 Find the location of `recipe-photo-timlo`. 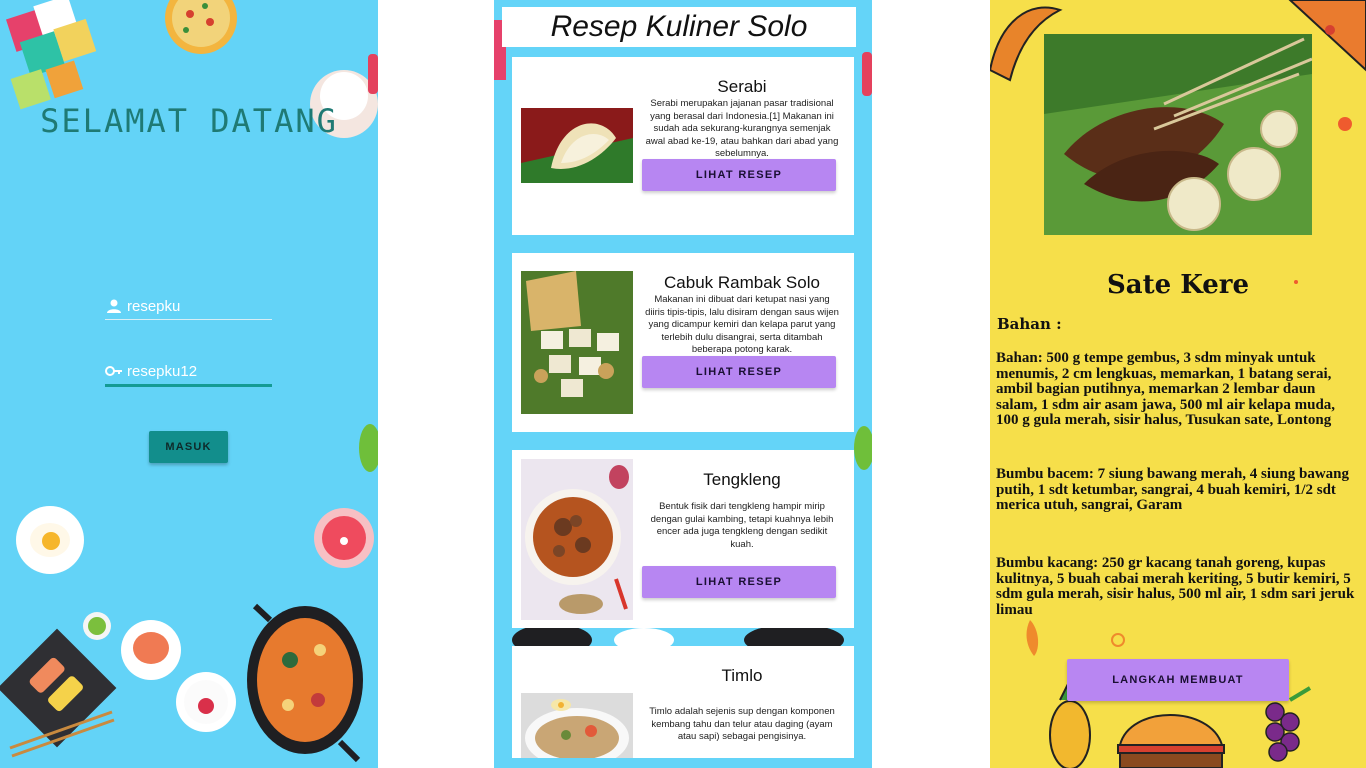

recipe-photo-timlo is located at coordinates (577, 725).